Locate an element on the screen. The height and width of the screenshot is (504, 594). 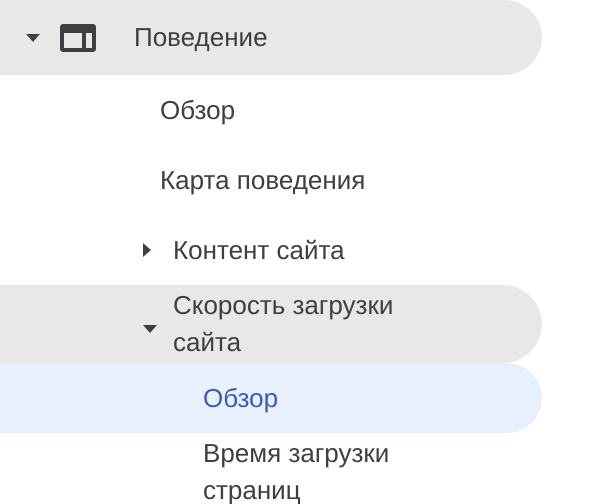
nav-item: Карта поведения is located at coordinates (271, 180).